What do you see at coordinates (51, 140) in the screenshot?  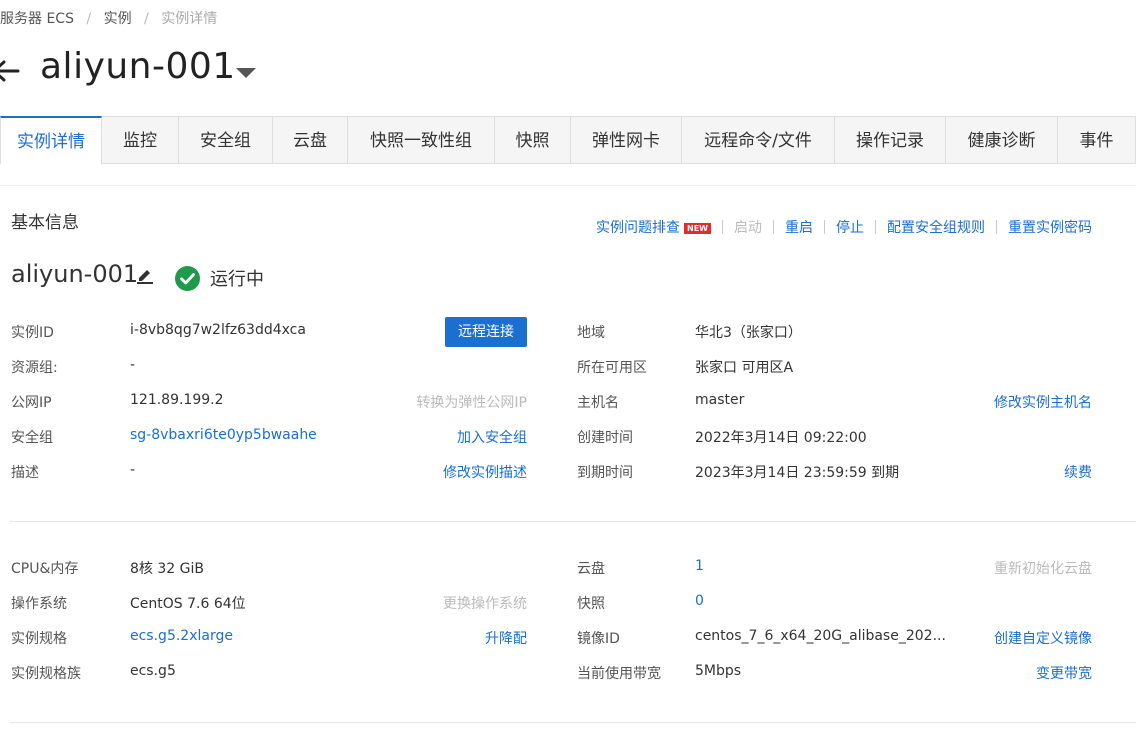 I see `tab-instance-details: 实例详情` at bounding box center [51, 140].